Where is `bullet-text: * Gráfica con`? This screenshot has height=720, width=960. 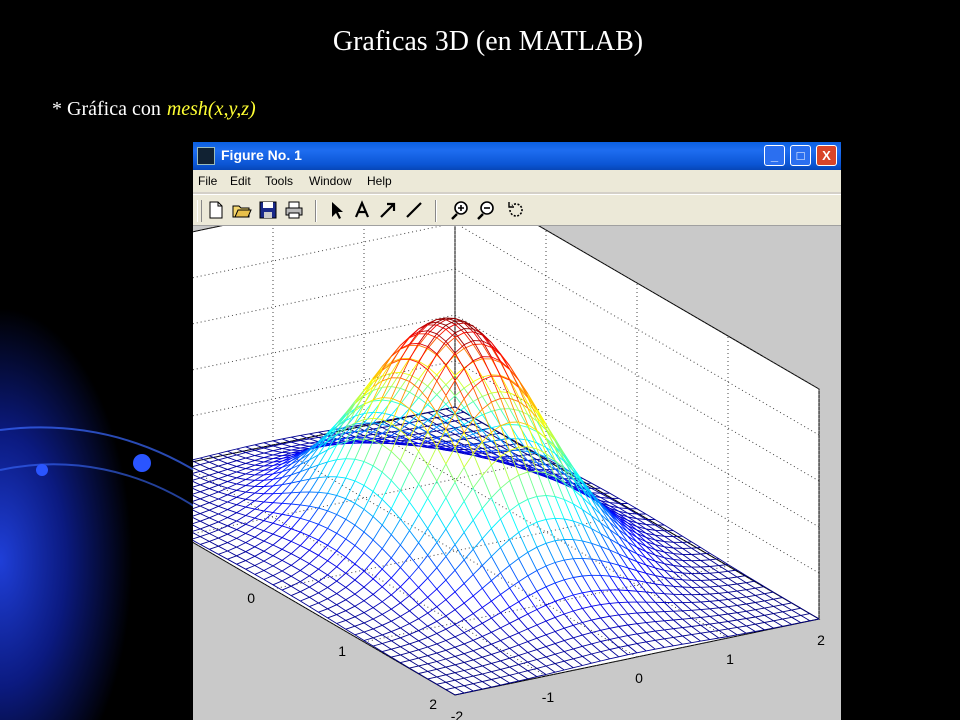 bullet-text: * Gráfica con is located at coordinates (106, 109).